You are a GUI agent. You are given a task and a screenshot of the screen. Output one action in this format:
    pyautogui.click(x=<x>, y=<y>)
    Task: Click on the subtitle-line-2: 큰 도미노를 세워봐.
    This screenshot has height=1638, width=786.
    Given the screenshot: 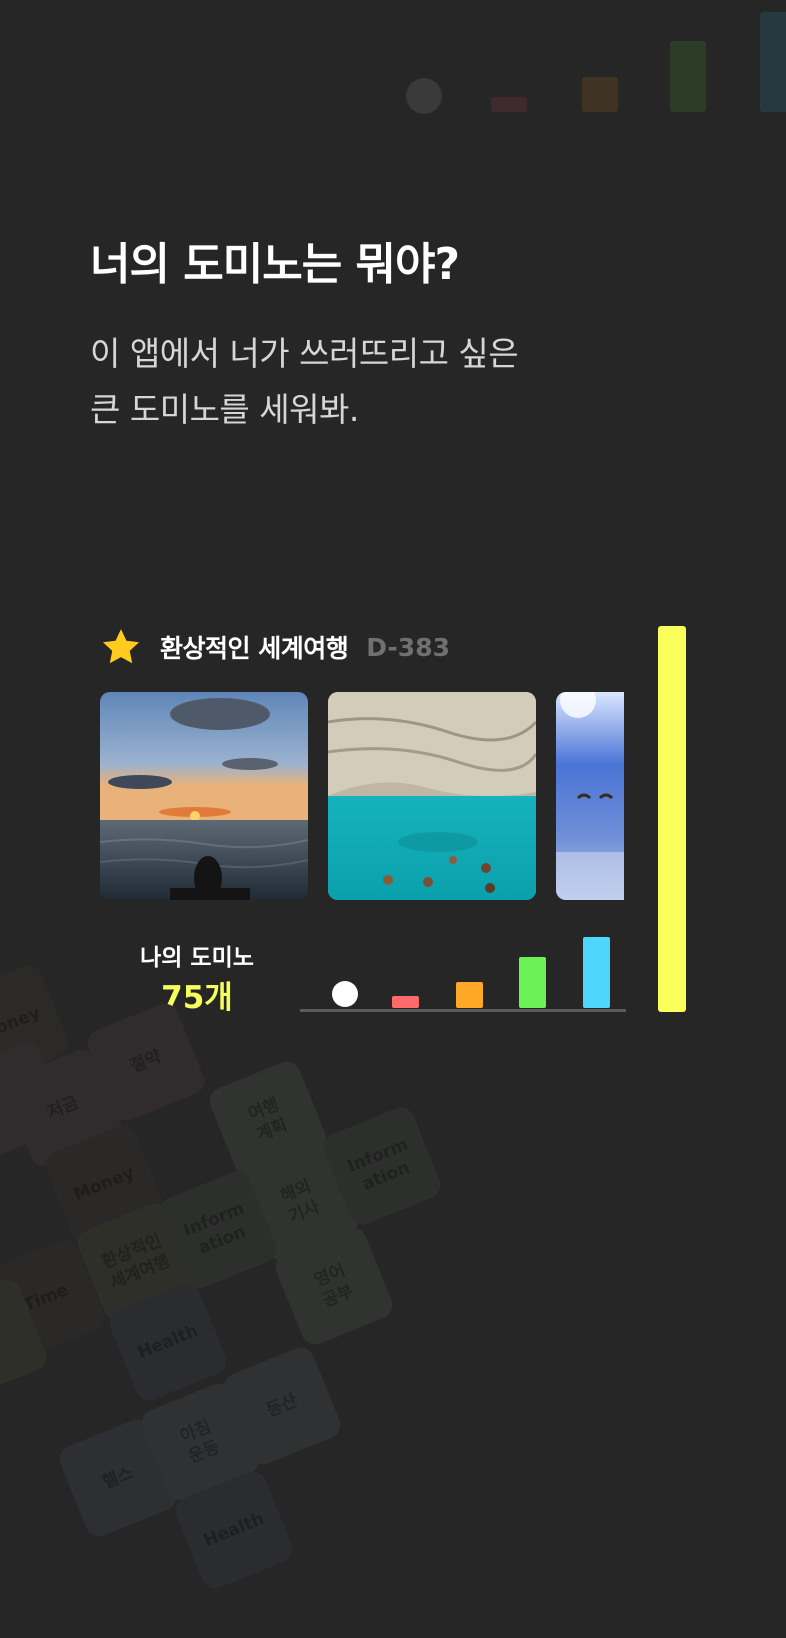 What is the action you would take?
    pyautogui.click(x=224, y=409)
    